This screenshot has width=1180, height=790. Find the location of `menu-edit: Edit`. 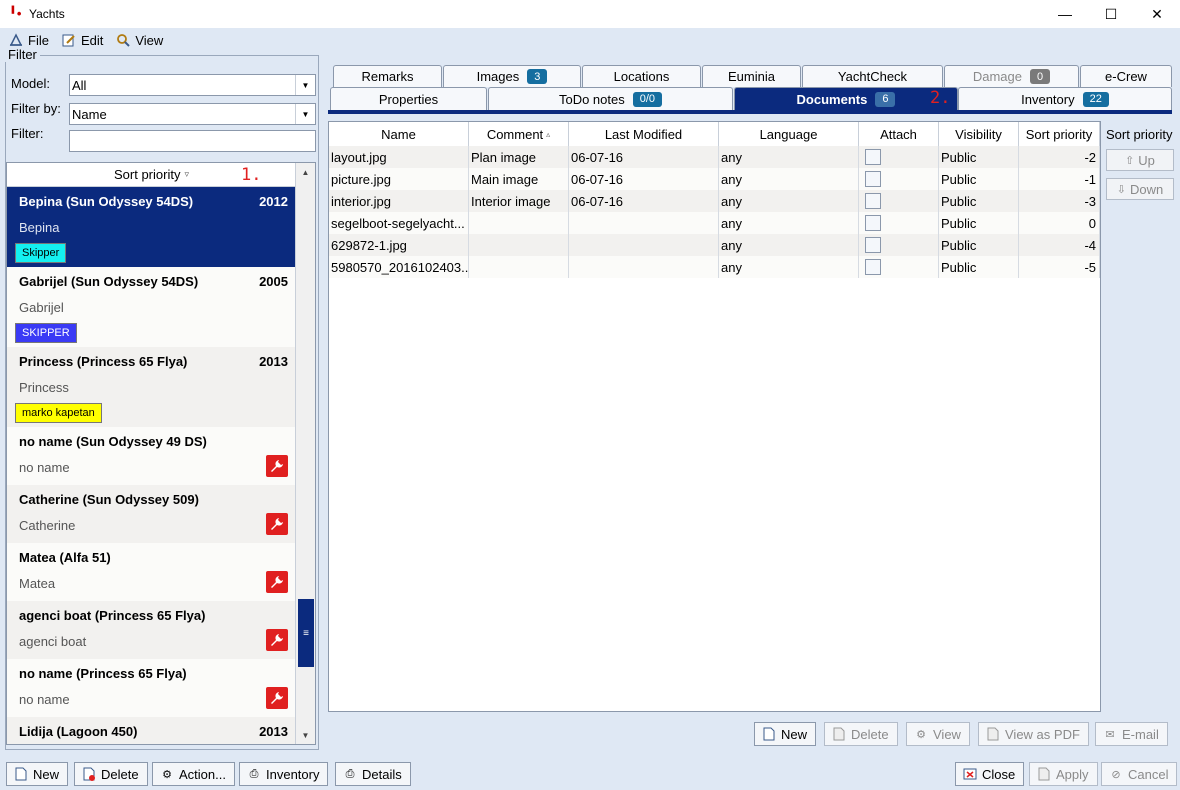

menu-edit: Edit is located at coordinates (82, 40).